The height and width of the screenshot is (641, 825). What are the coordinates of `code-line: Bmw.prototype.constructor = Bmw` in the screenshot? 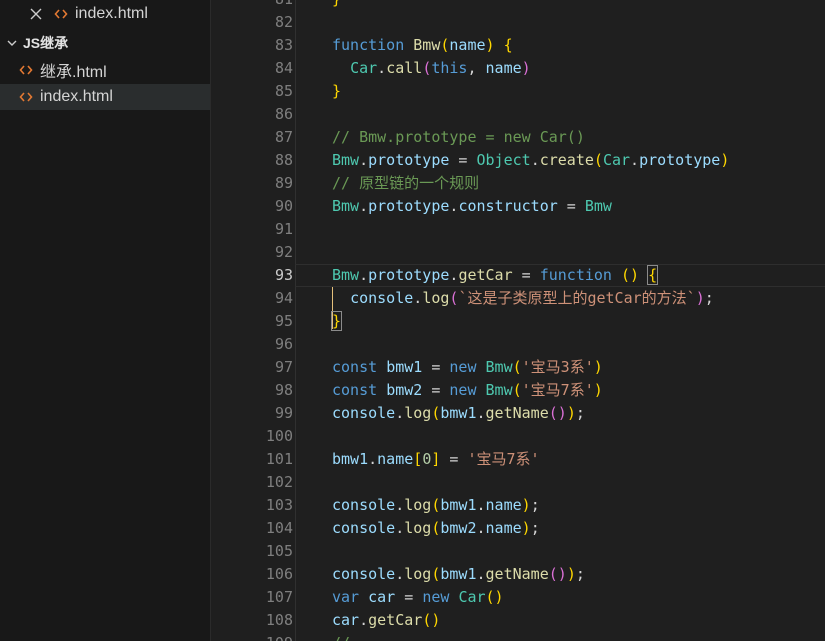 It's located at (472, 206).